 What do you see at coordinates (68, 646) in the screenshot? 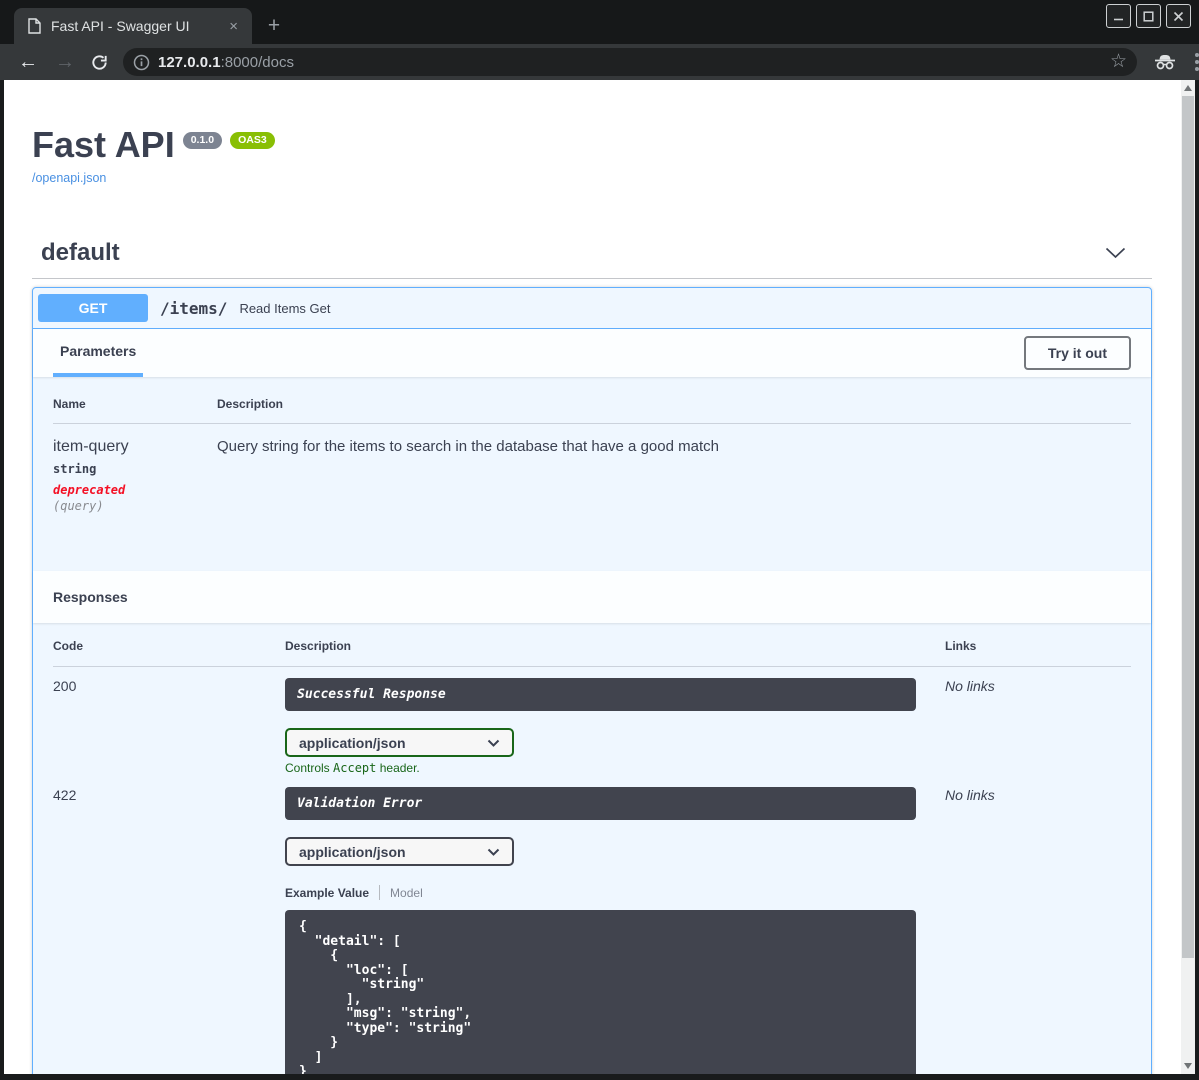
I see `resp-col-code-header: Code` at bounding box center [68, 646].